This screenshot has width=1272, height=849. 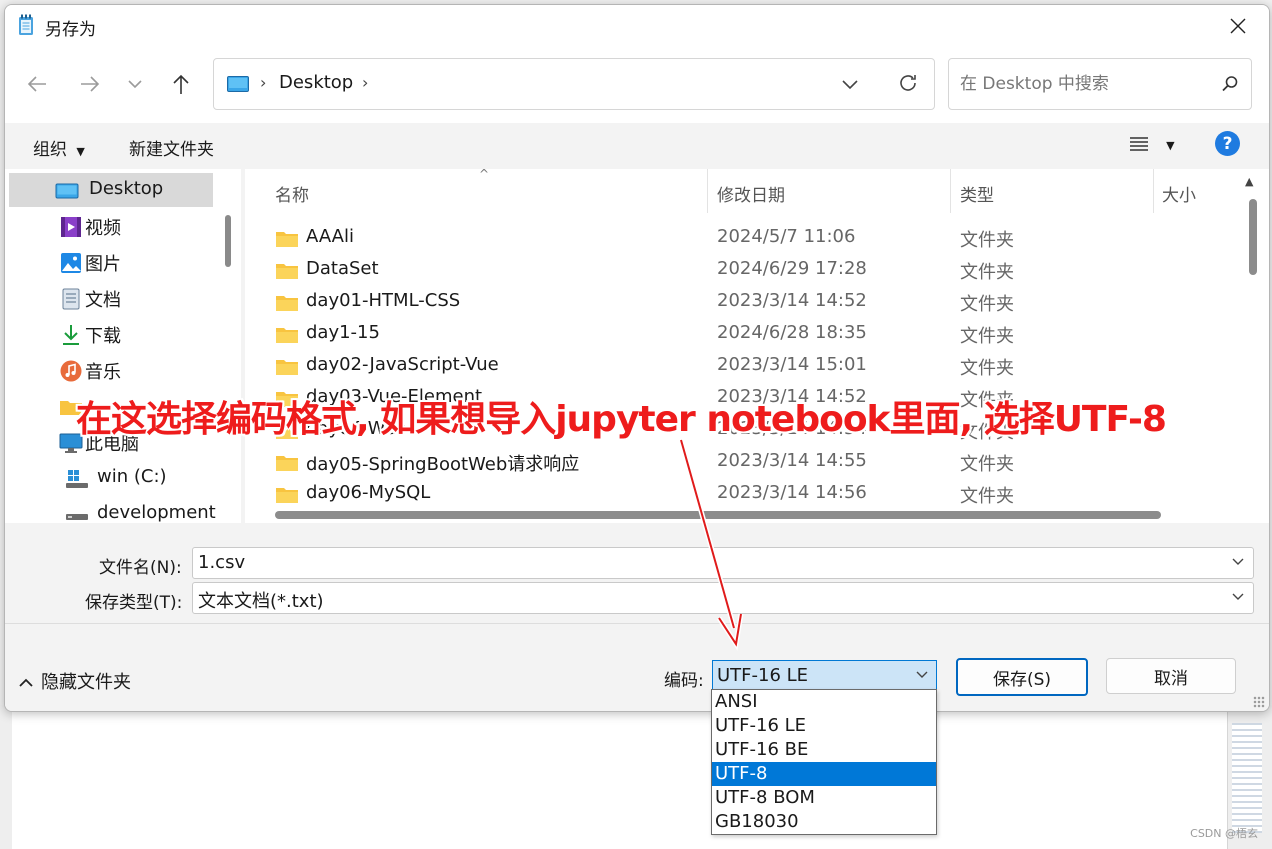 What do you see at coordinates (103, 372) in the screenshot?
I see `sidebar-item-label: 音乐` at bounding box center [103, 372].